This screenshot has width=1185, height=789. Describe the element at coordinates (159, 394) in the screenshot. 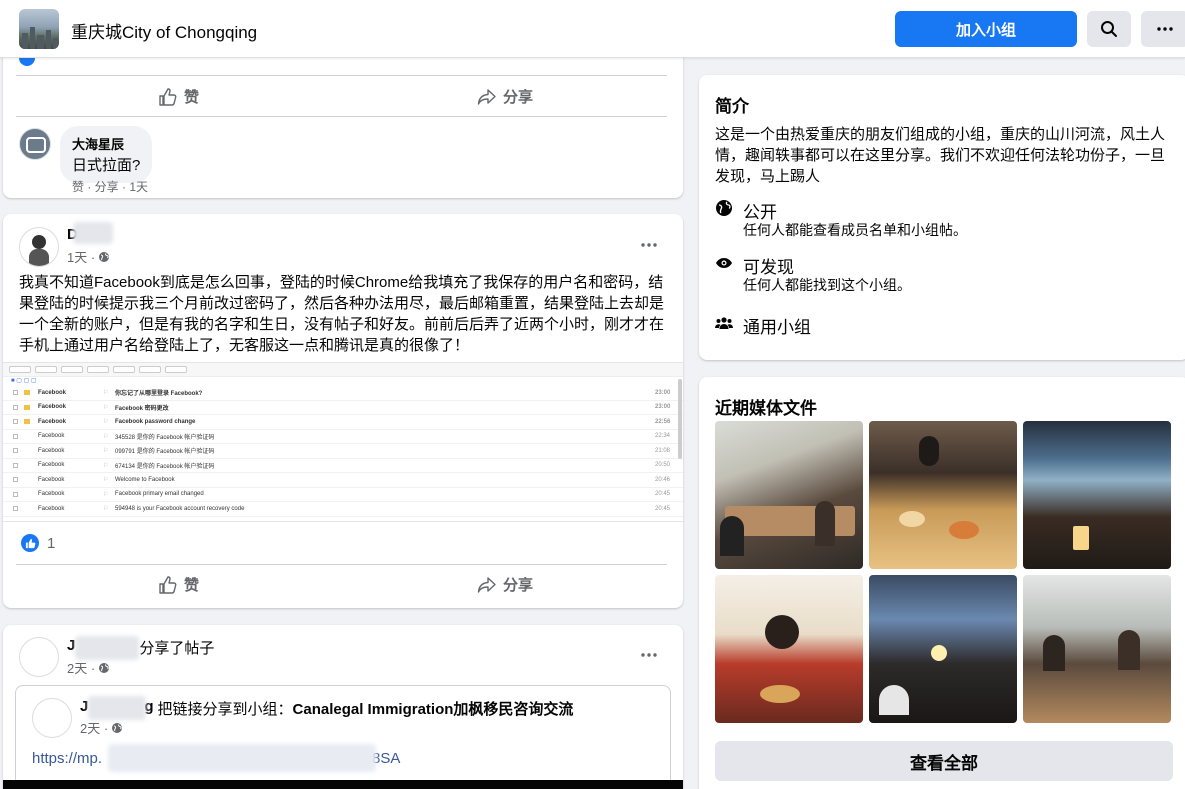

I see `email-subject: 你忘记了从哪里登录 Facebook?` at that location.